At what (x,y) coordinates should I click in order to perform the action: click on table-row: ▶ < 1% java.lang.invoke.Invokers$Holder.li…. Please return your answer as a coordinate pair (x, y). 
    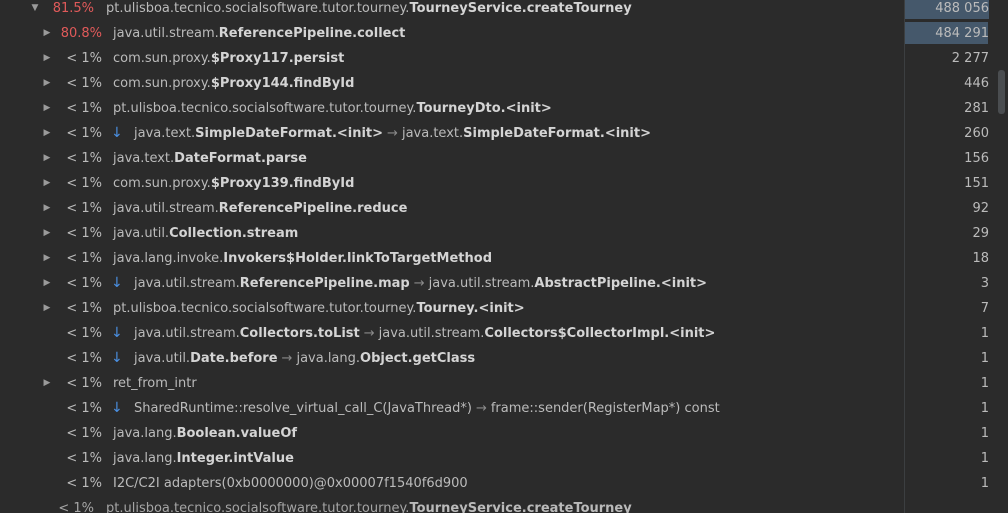
    Looking at the image, I should click on (498, 258).